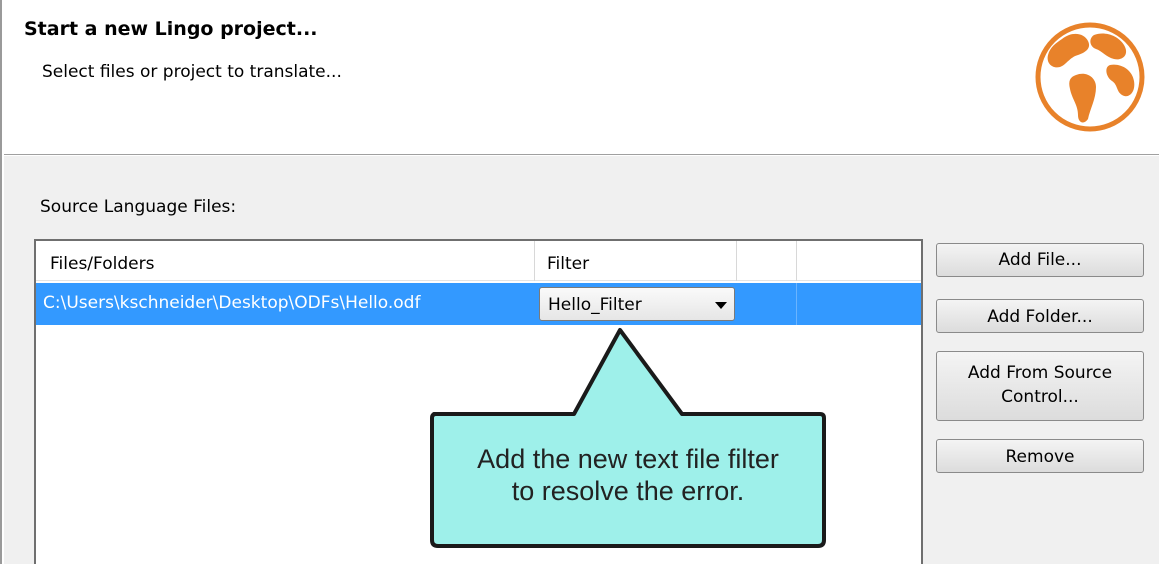 This screenshot has width=1159, height=564. I want to click on chevron-down-icon, so click(721, 305).